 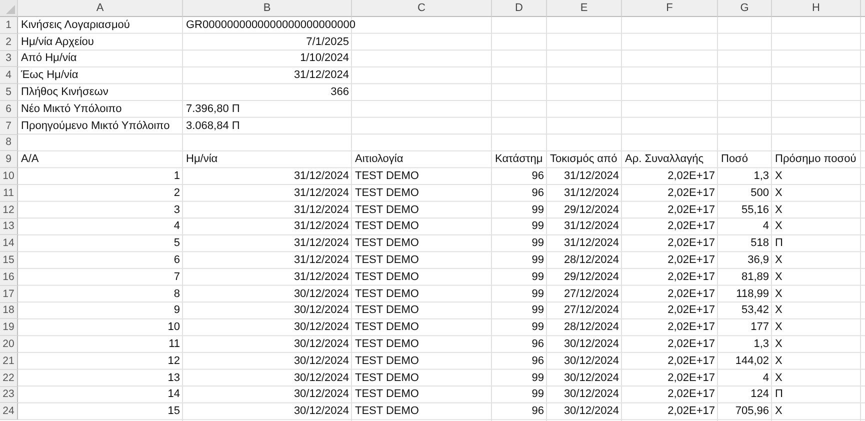 What do you see at coordinates (173, 361) in the screenshot?
I see `table-cell-text: 12` at bounding box center [173, 361].